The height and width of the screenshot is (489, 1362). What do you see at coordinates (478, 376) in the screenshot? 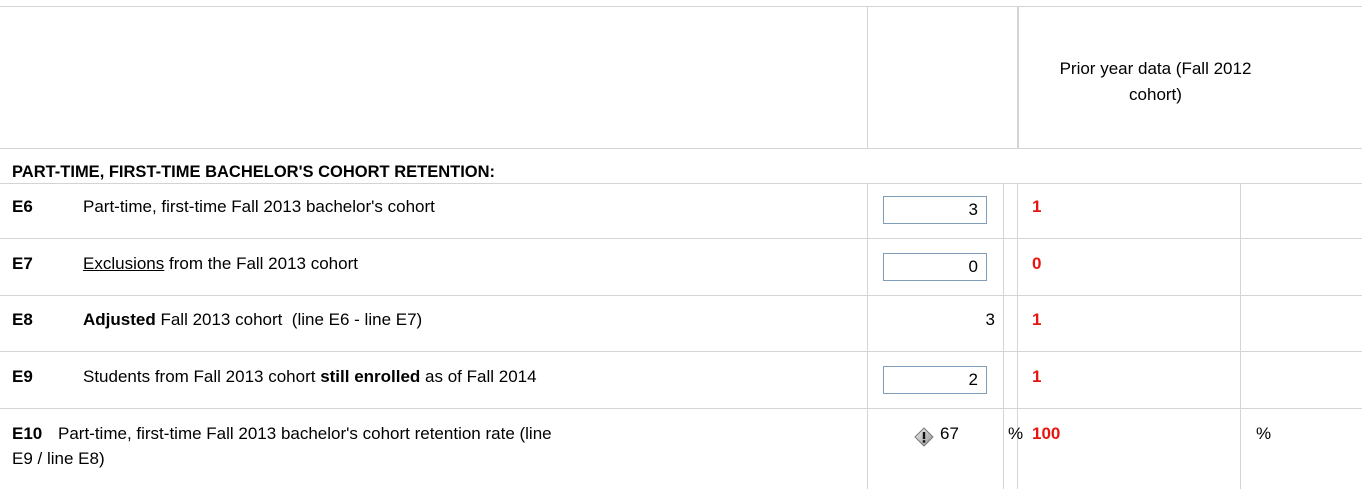
I see `row-label-post: as of Fall 2014` at bounding box center [478, 376].